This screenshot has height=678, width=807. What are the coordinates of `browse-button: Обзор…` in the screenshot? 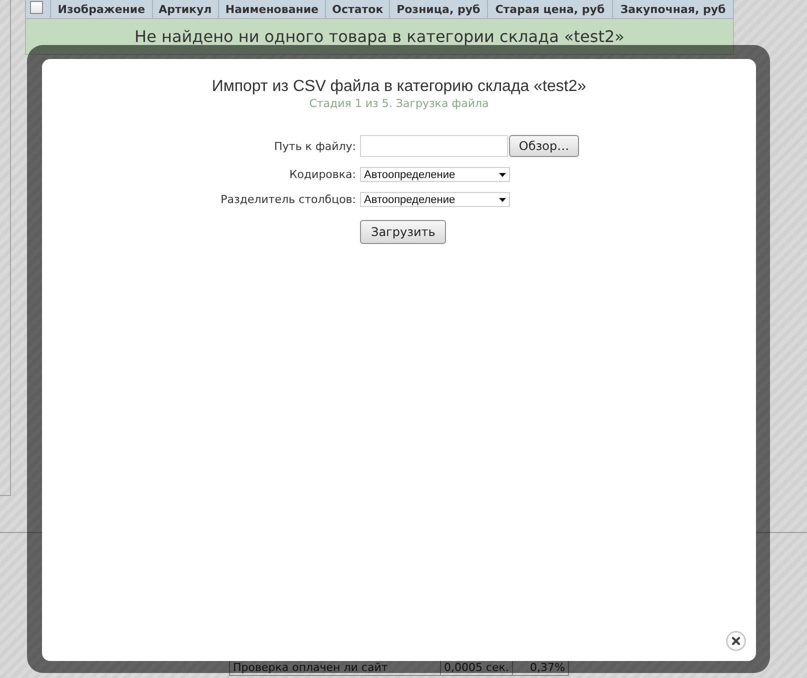 It's located at (544, 146).